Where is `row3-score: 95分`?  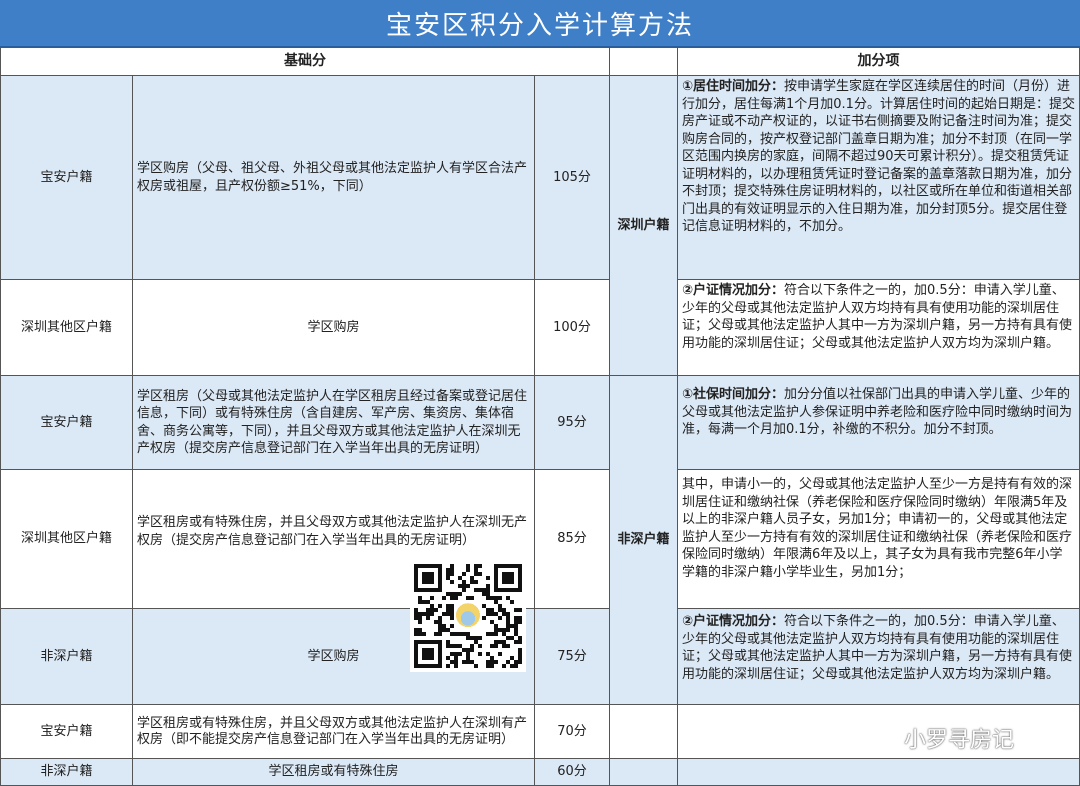
row3-score: 95分 is located at coordinates (572, 422).